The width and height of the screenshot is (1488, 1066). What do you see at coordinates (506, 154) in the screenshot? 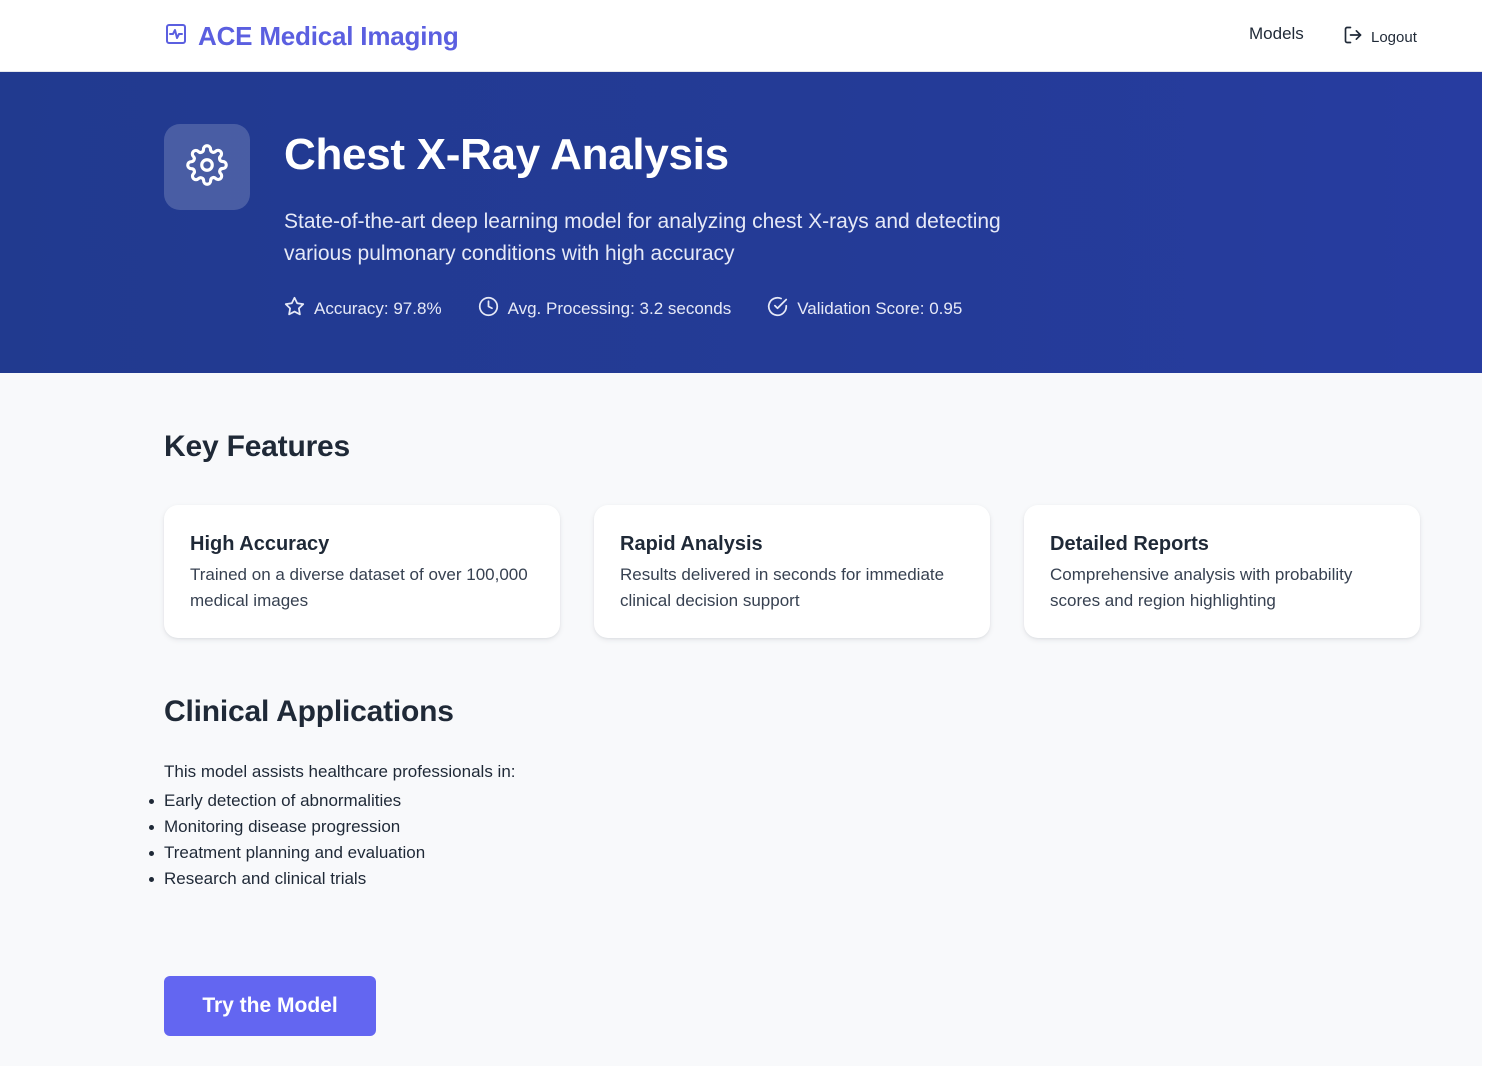
I see `page-title: Chest X-Ray Analysis` at bounding box center [506, 154].